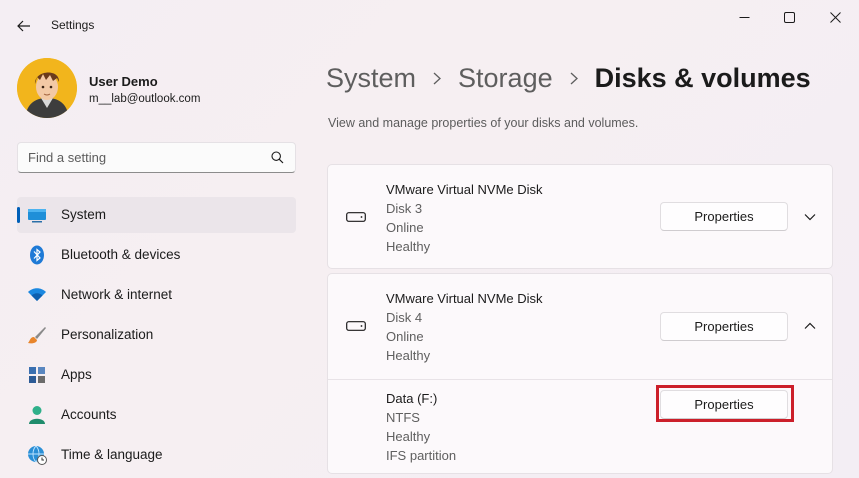 This screenshot has height=478, width=859. What do you see at coordinates (37, 215) in the screenshot?
I see `system-icon` at bounding box center [37, 215].